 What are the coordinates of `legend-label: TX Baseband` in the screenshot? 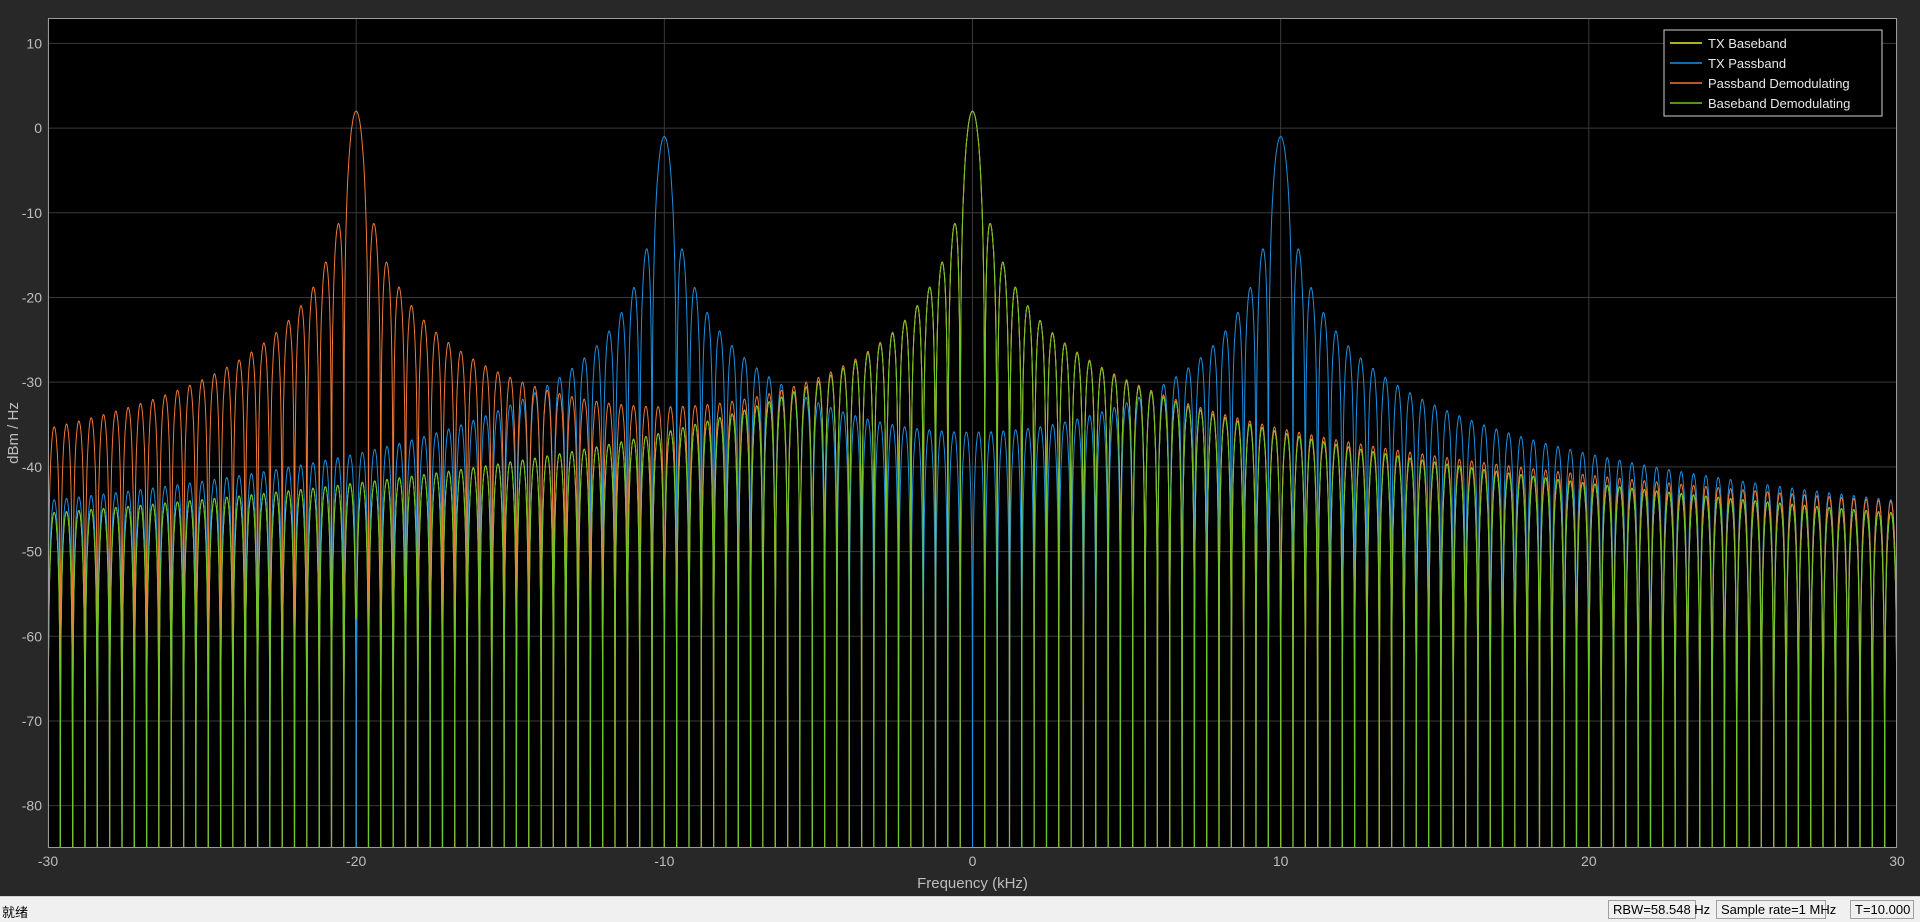 It's located at (1747, 43).